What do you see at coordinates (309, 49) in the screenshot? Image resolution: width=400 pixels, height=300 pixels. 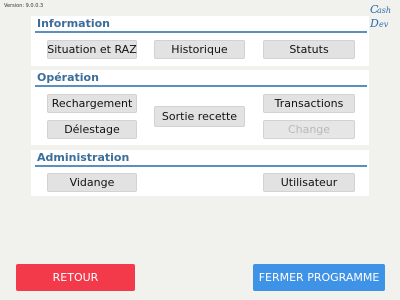 I see `statuts-button: Statuts` at bounding box center [309, 49].